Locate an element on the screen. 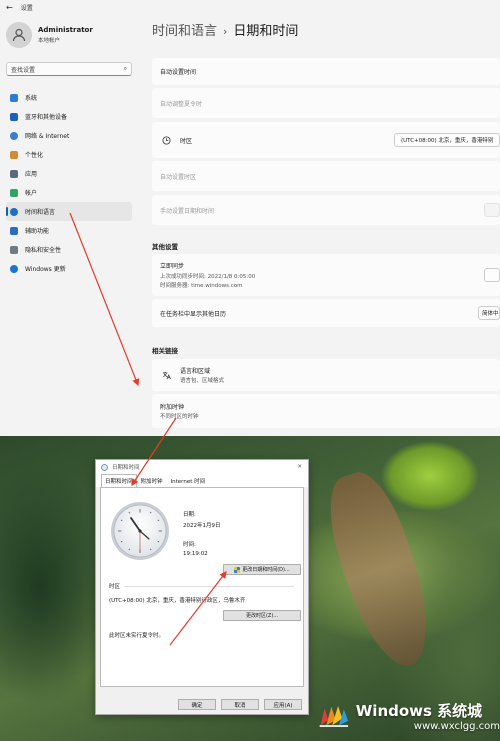 Image resolution: width=500 pixels, height=741 pixels. sync-now-button is located at coordinates (492, 275).